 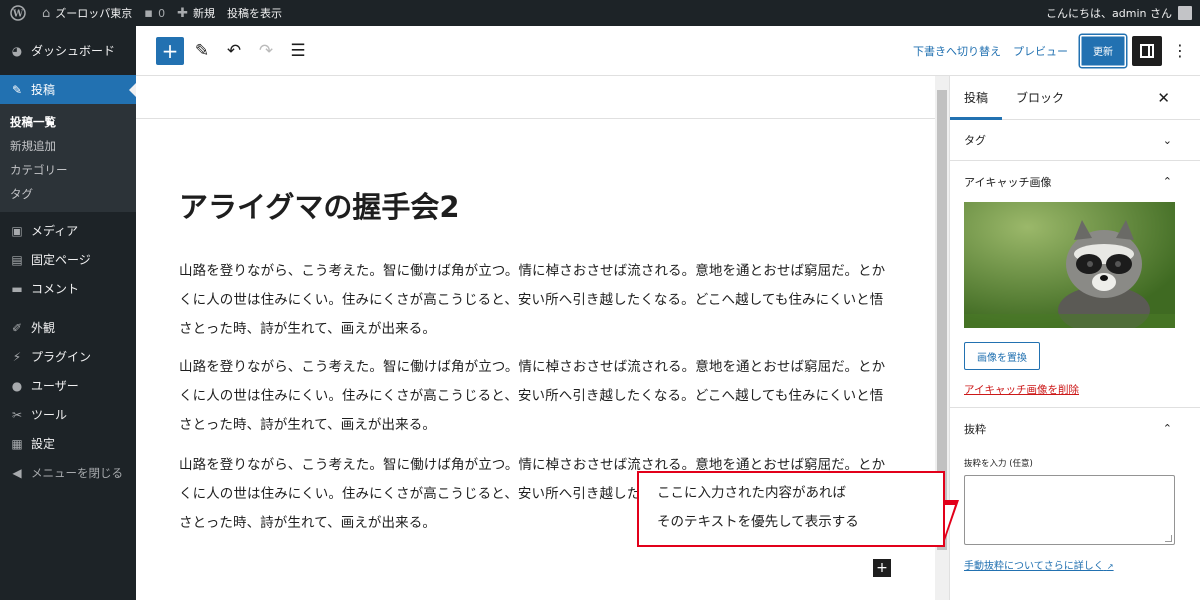 I want to click on tools-button: ✎, so click(x=202, y=51).